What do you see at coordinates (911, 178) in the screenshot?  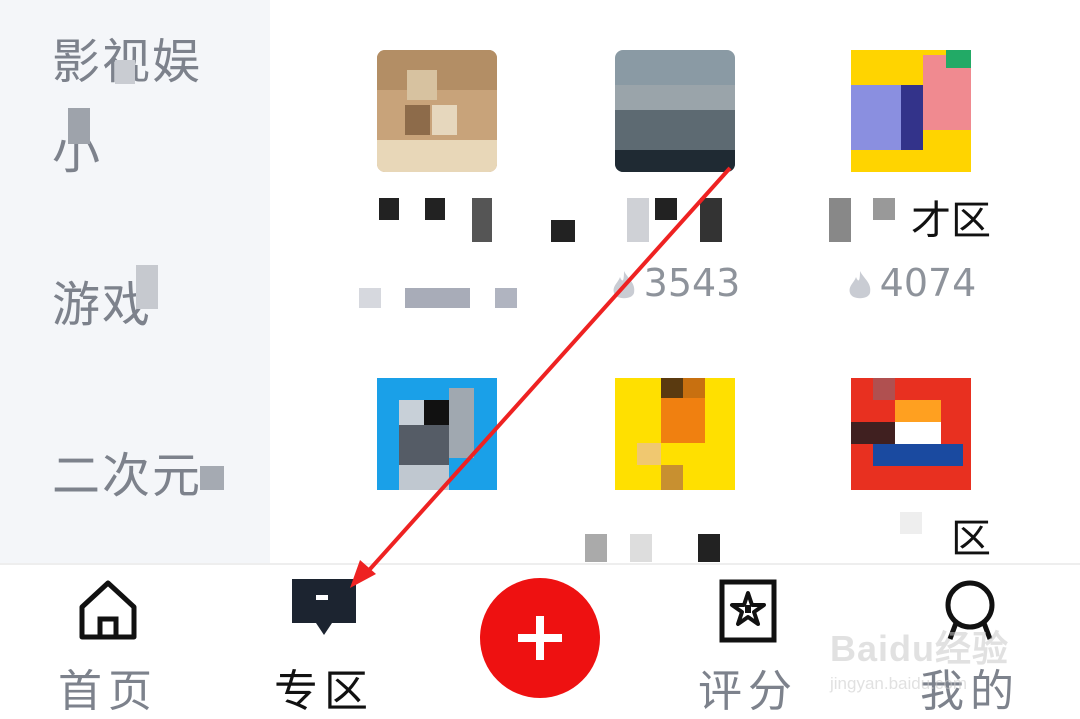 I see `zone-card: 才区 4074` at bounding box center [911, 178].